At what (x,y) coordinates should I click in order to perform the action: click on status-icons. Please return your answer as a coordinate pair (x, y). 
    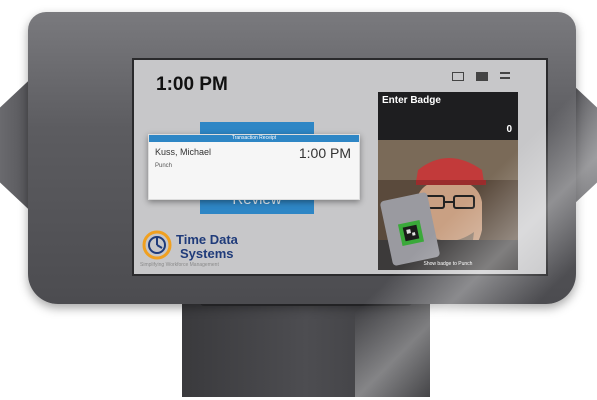
    Looking at the image, I should click on (481, 76).